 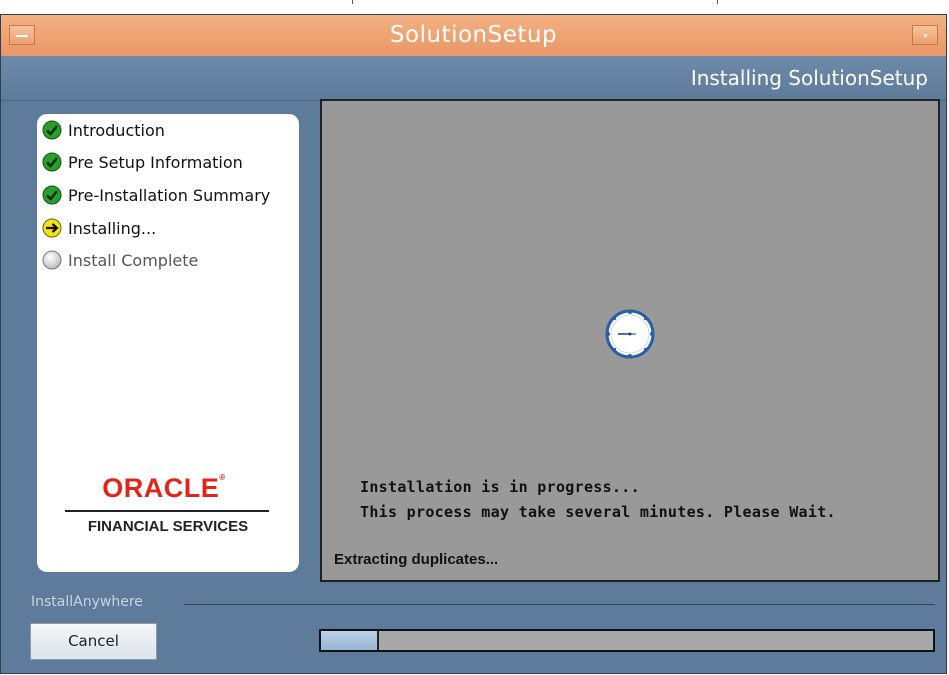 What do you see at coordinates (559, 604) in the screenshot?
I see `footer-divider` at bounding box center [559, 604].